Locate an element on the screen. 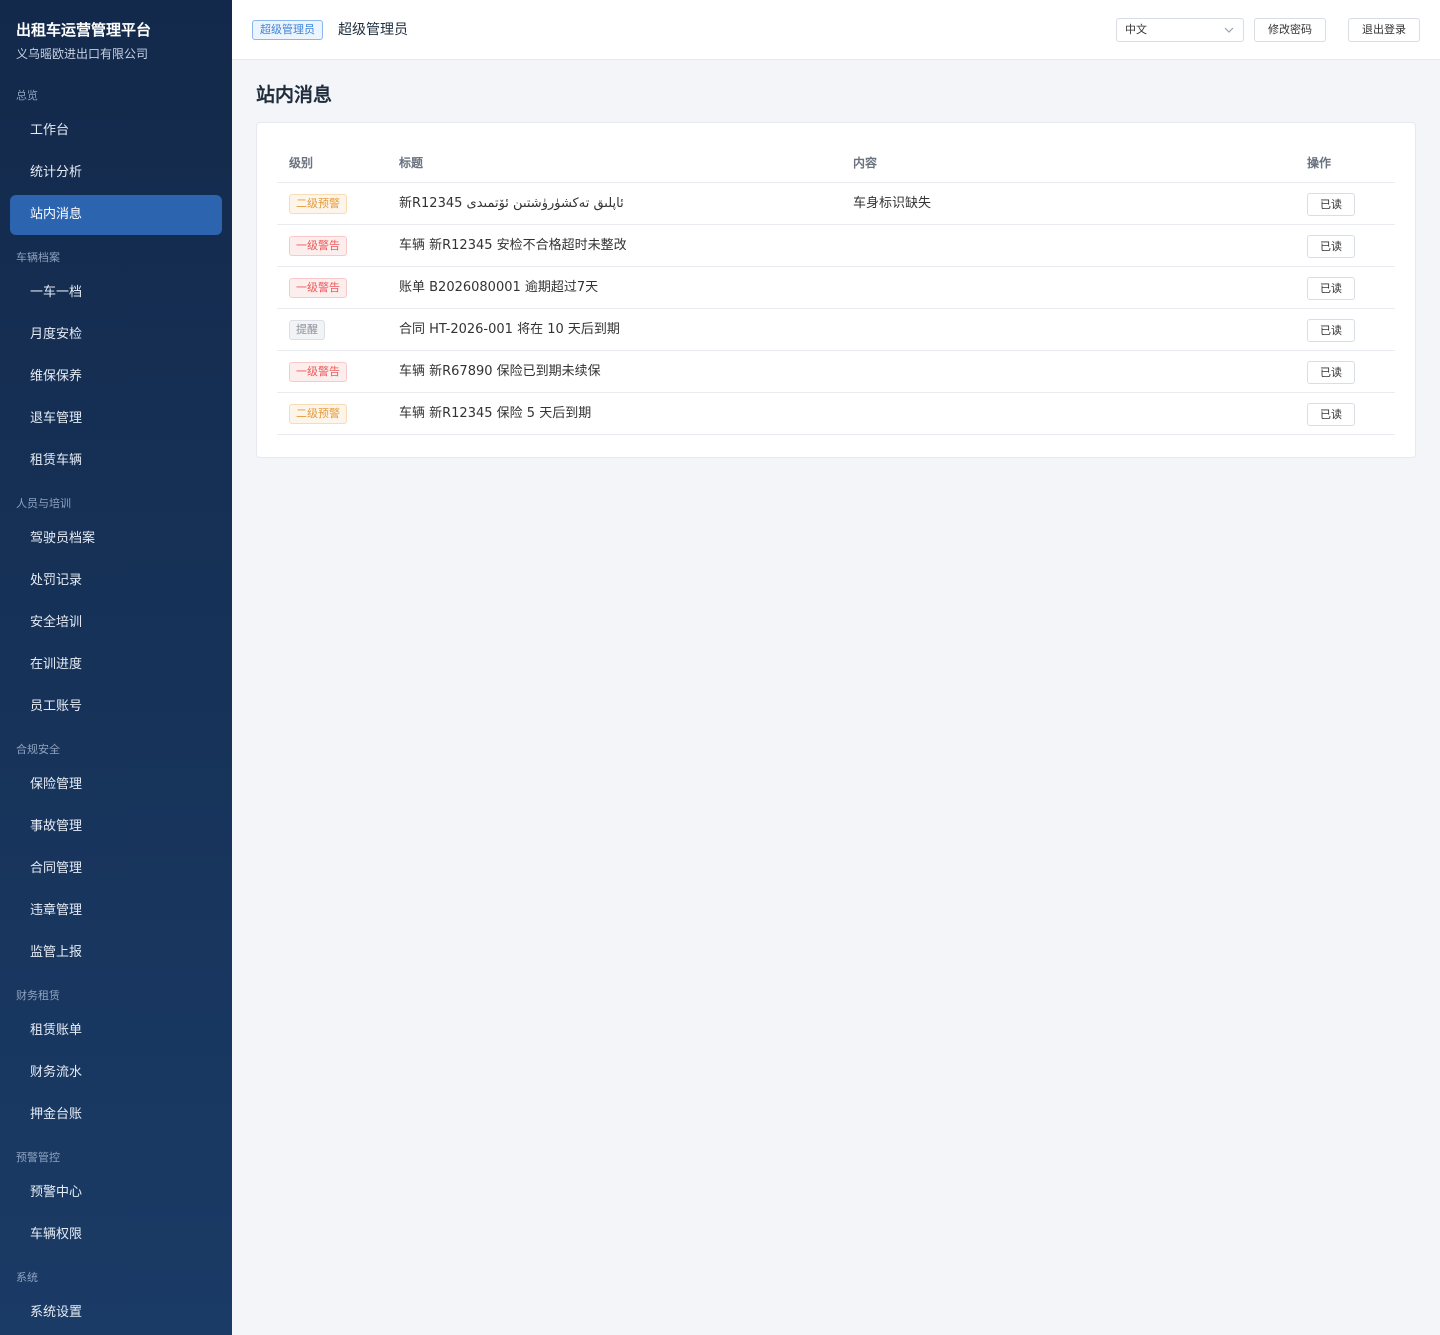 The height and width of the screenshot is (1335, 1440). sidebar-item-staff-accounts: 员工账号 is located at coordinates (116, 707).